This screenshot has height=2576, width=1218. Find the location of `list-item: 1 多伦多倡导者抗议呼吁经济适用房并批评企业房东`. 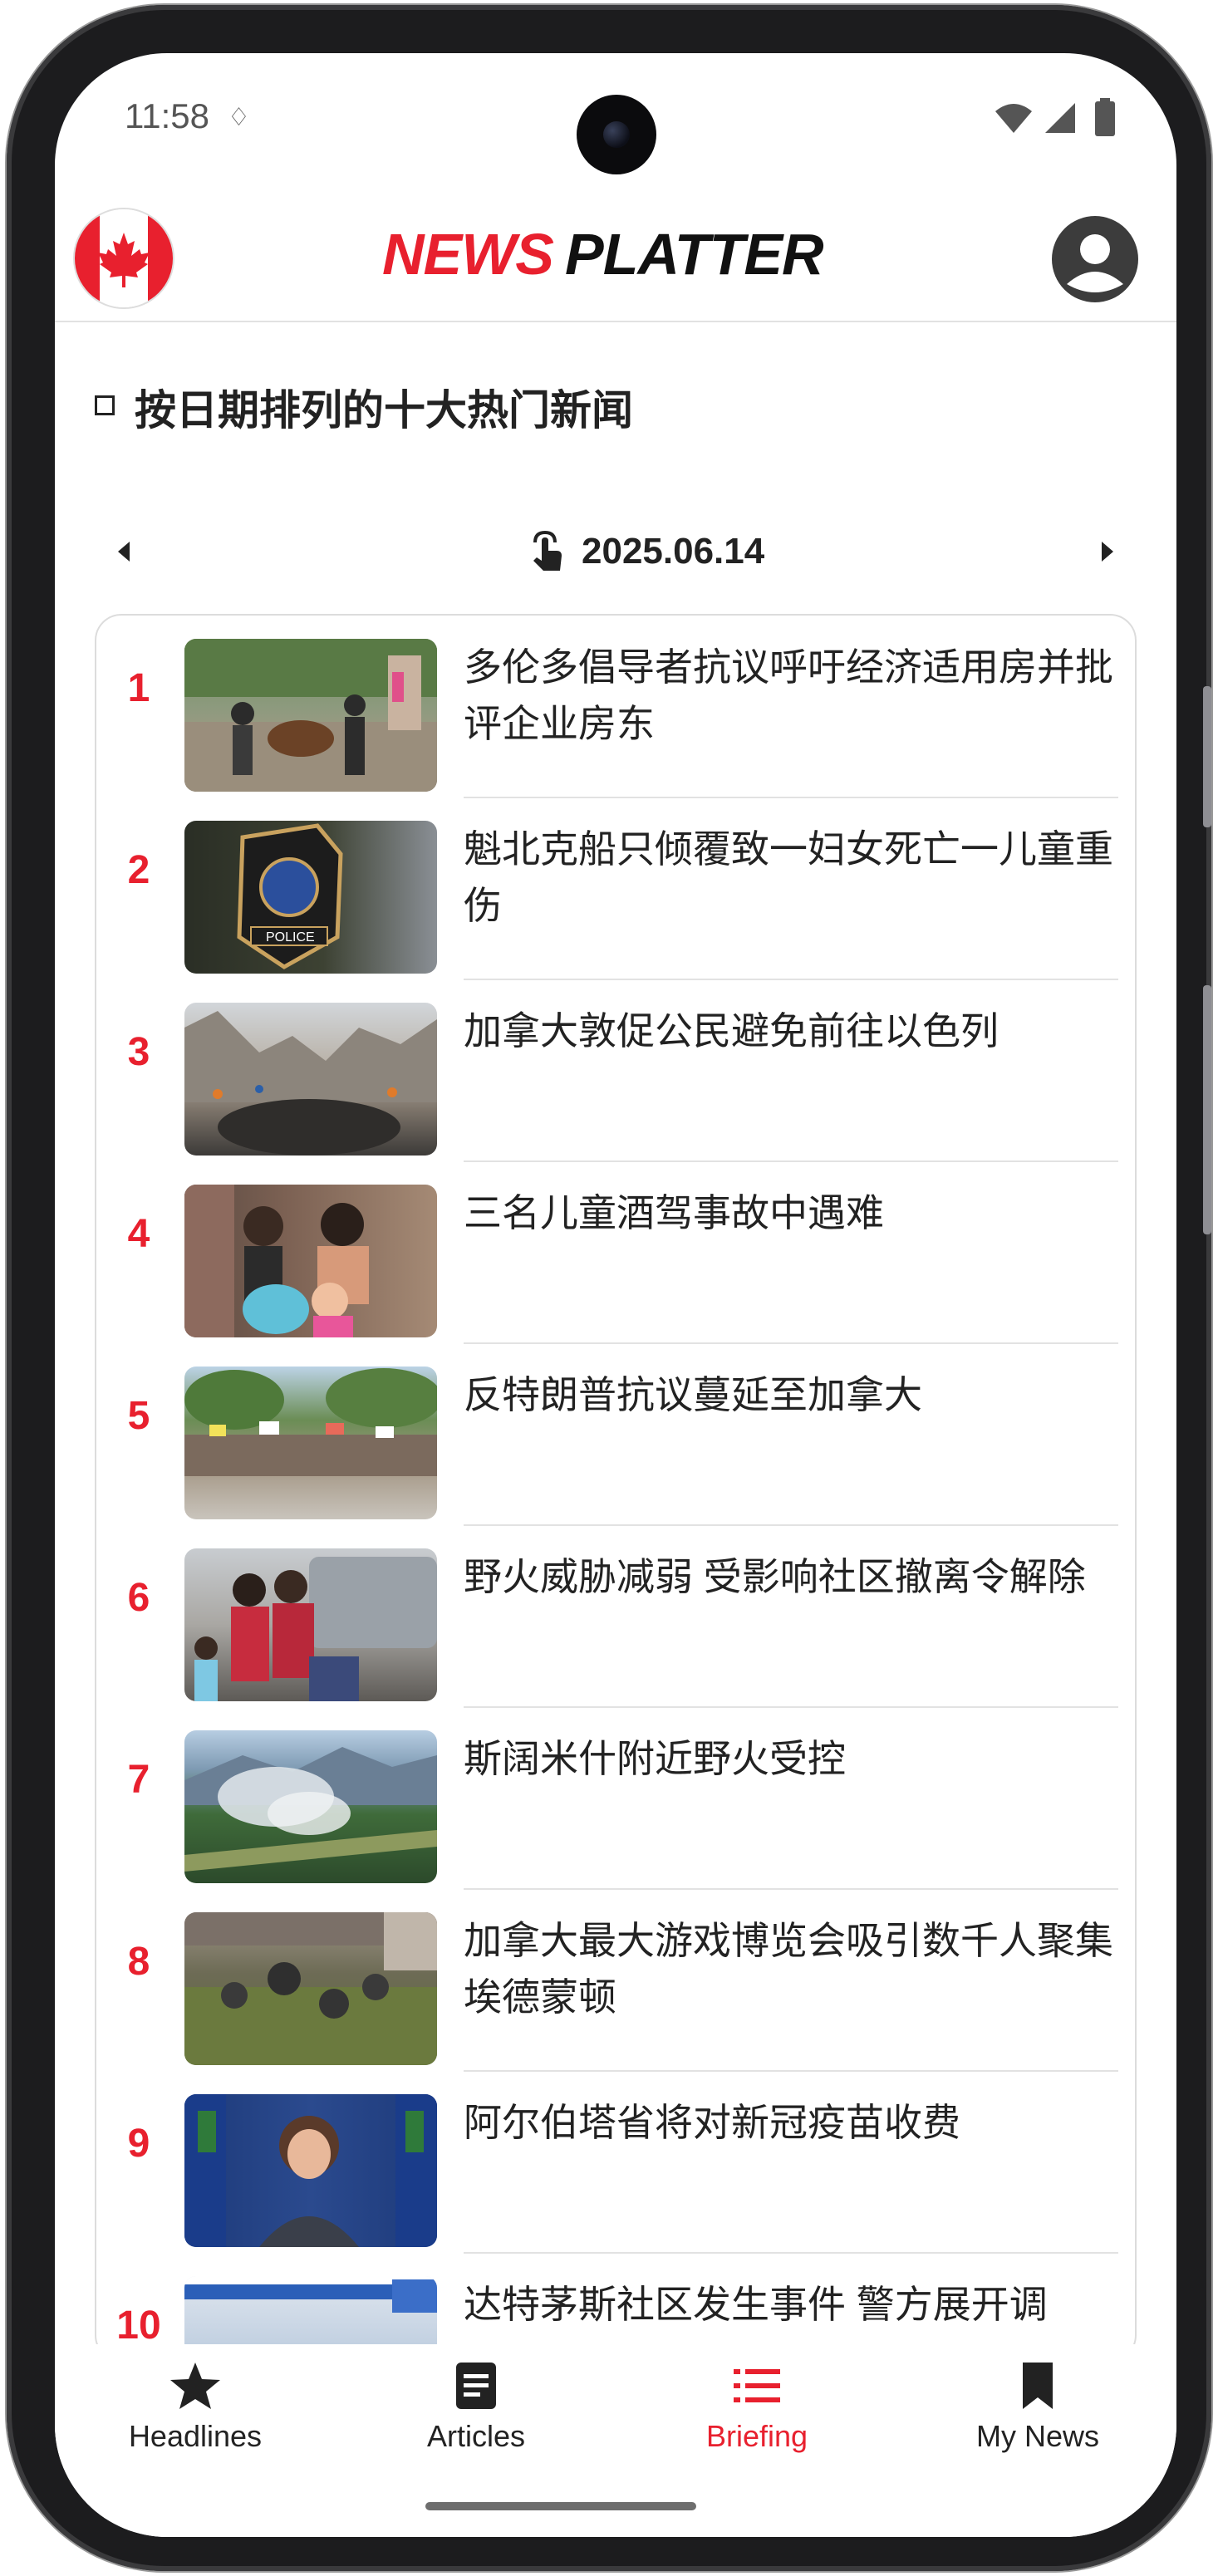

list-item: 1 多伦多倡导者抗议呼吁经济适用房并批评企业房东 is located at coordinates (615, 707).